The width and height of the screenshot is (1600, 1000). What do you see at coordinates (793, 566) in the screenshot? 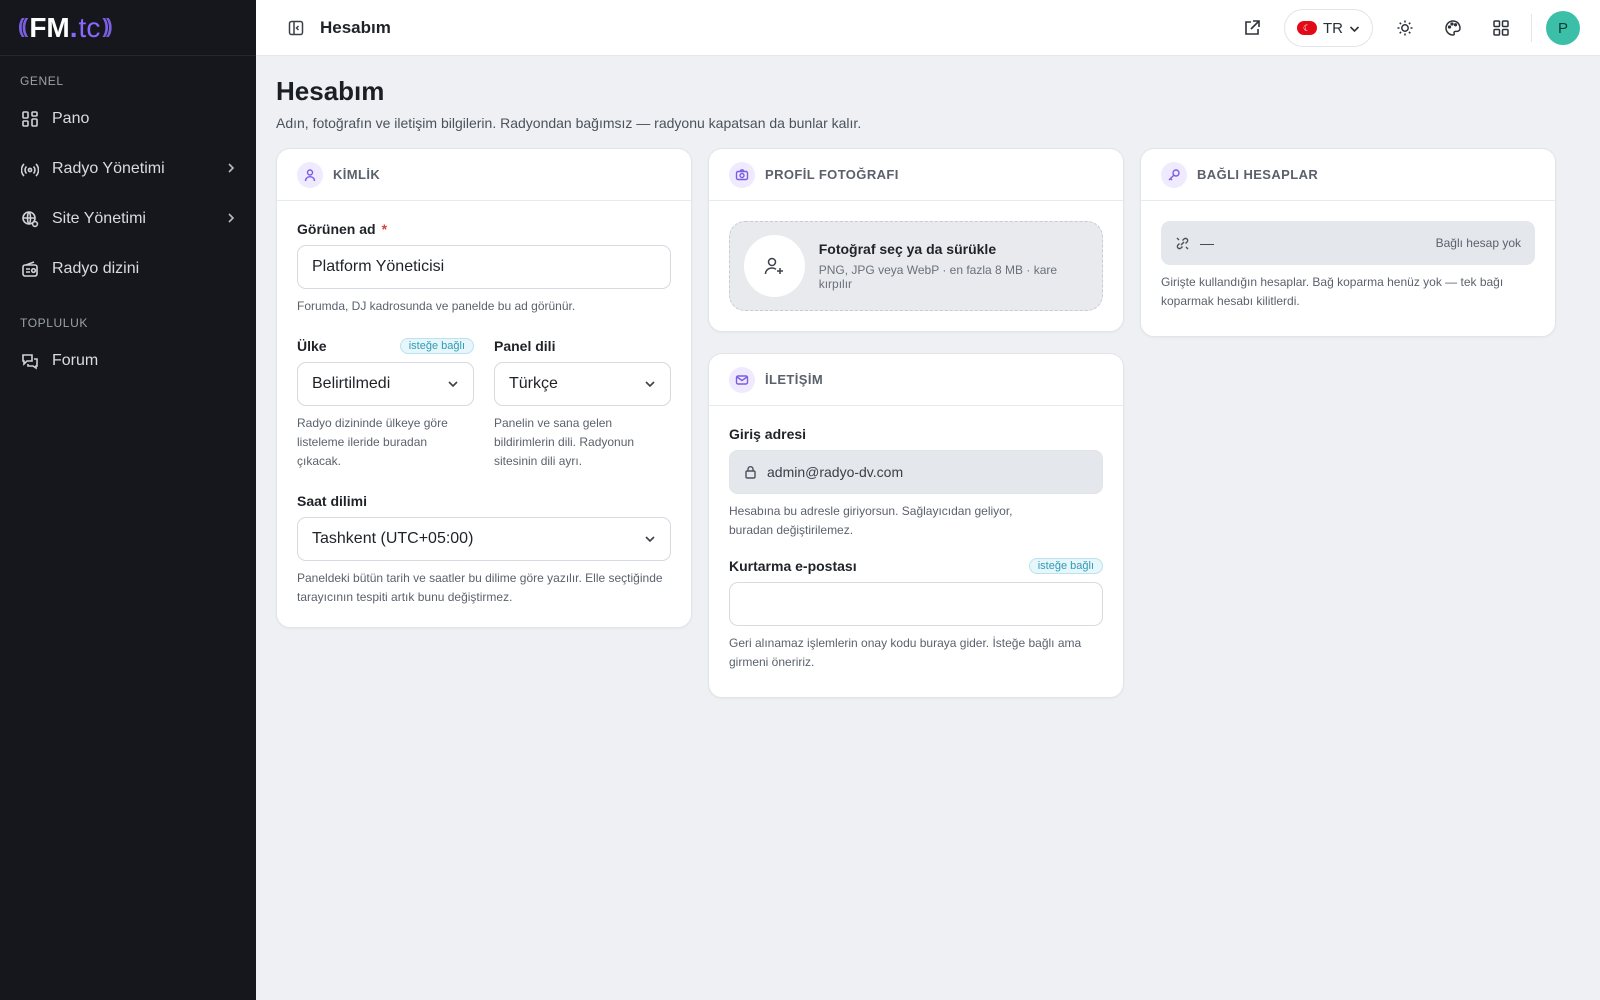
I see `label-text: Kurtarma e-postası` at bounding box center [793, 566].